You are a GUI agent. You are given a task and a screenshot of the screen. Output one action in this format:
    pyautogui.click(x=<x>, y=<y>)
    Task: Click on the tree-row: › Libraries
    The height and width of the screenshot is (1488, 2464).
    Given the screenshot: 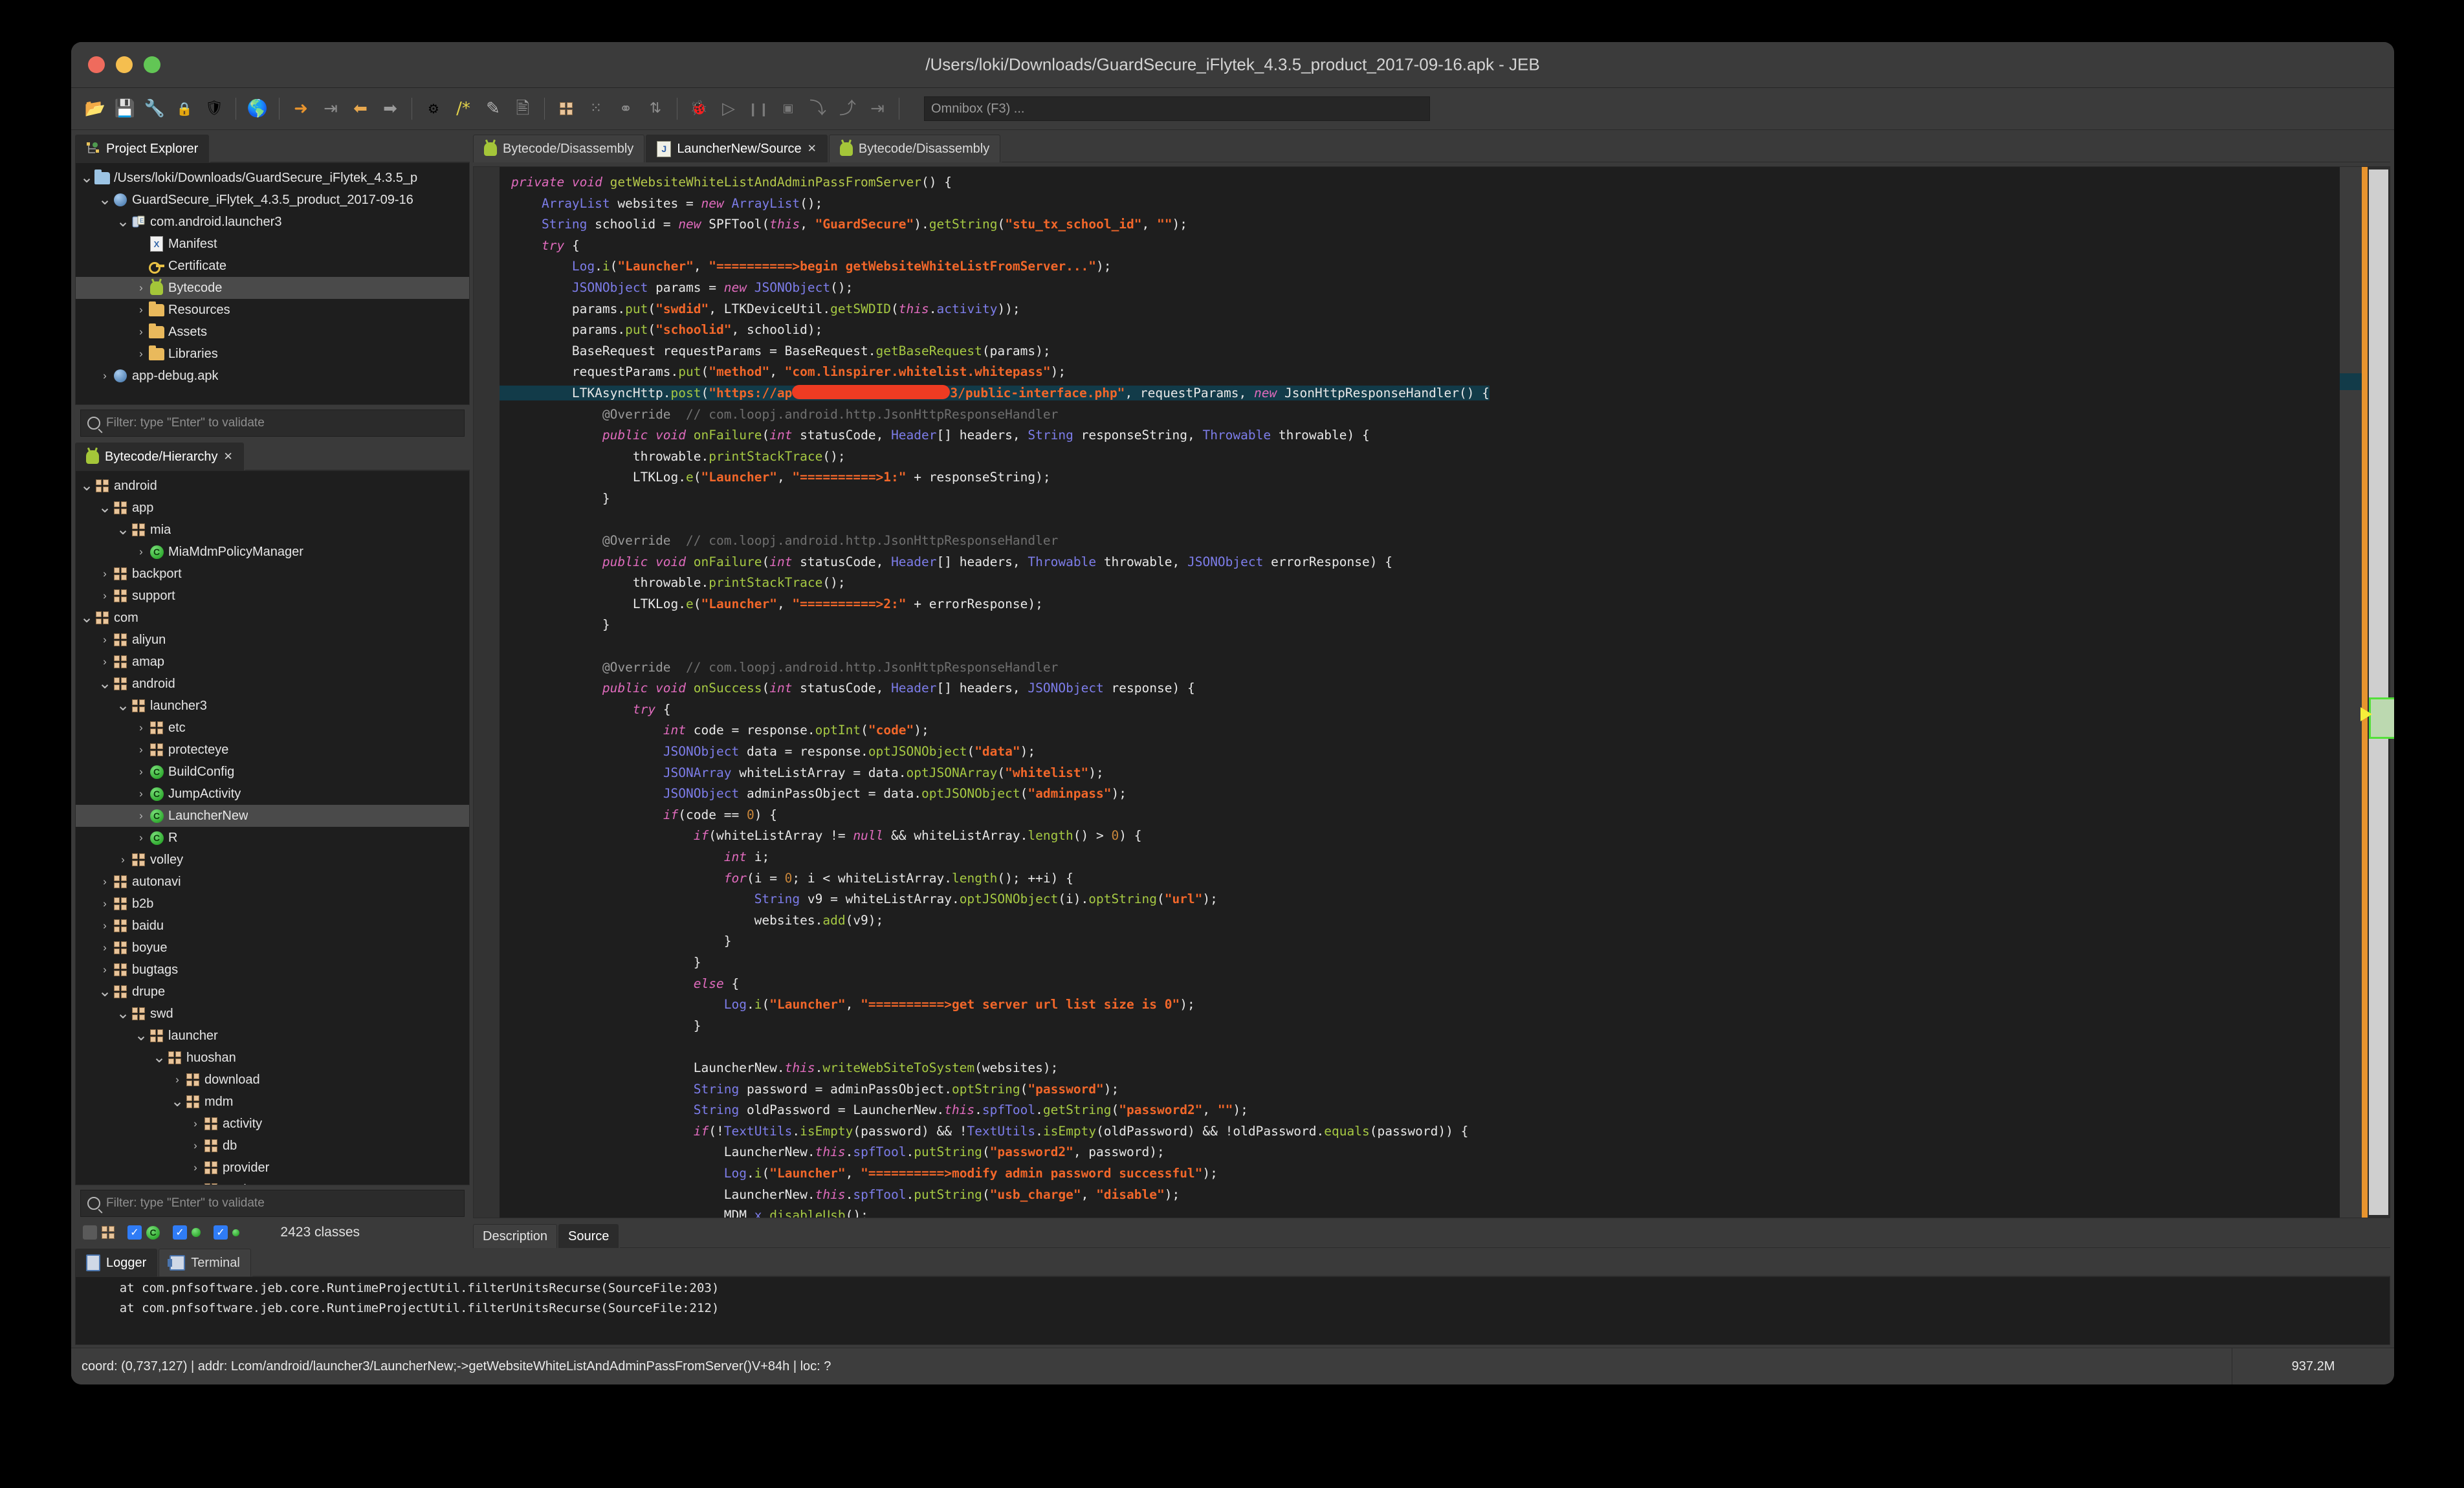 What is the action you would take?
    pyautogui.click(x=272, y=354)
    